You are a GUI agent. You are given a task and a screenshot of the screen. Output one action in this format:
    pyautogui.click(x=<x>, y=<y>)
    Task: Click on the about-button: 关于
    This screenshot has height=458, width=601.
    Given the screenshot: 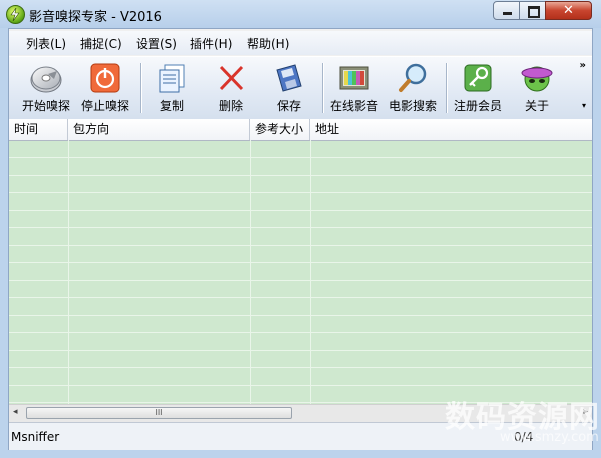 What is the action you would take?
    pyautogui.click(x=537, y=89)
    